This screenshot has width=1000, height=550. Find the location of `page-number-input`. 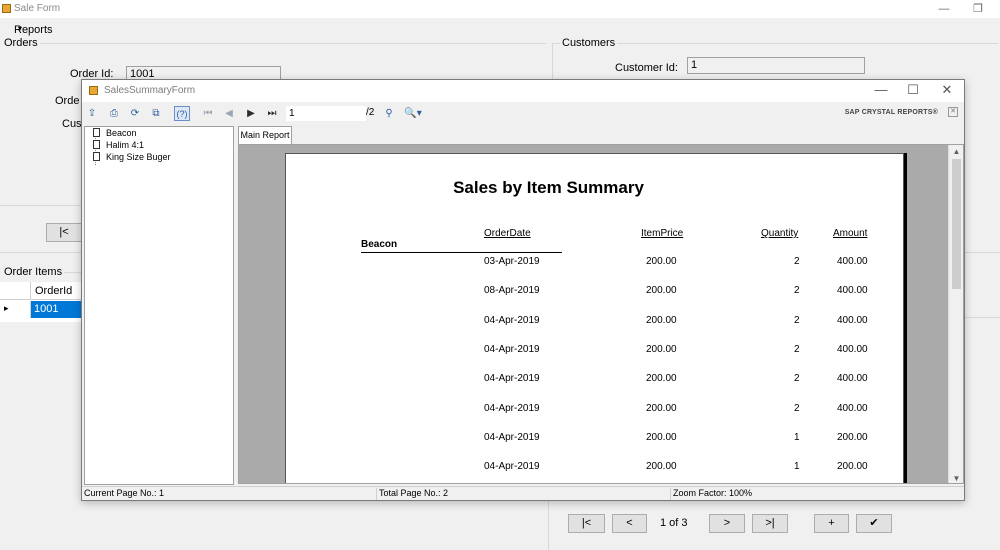

page-number-input is located at coordinates (326, 113).